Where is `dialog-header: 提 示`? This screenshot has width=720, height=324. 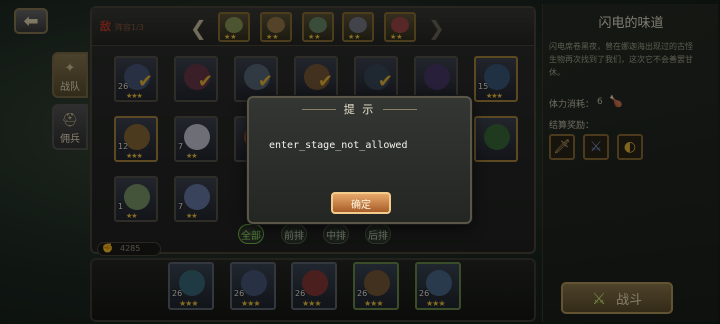 dialog-header: 提 示 is located at coordinates (359, 109).